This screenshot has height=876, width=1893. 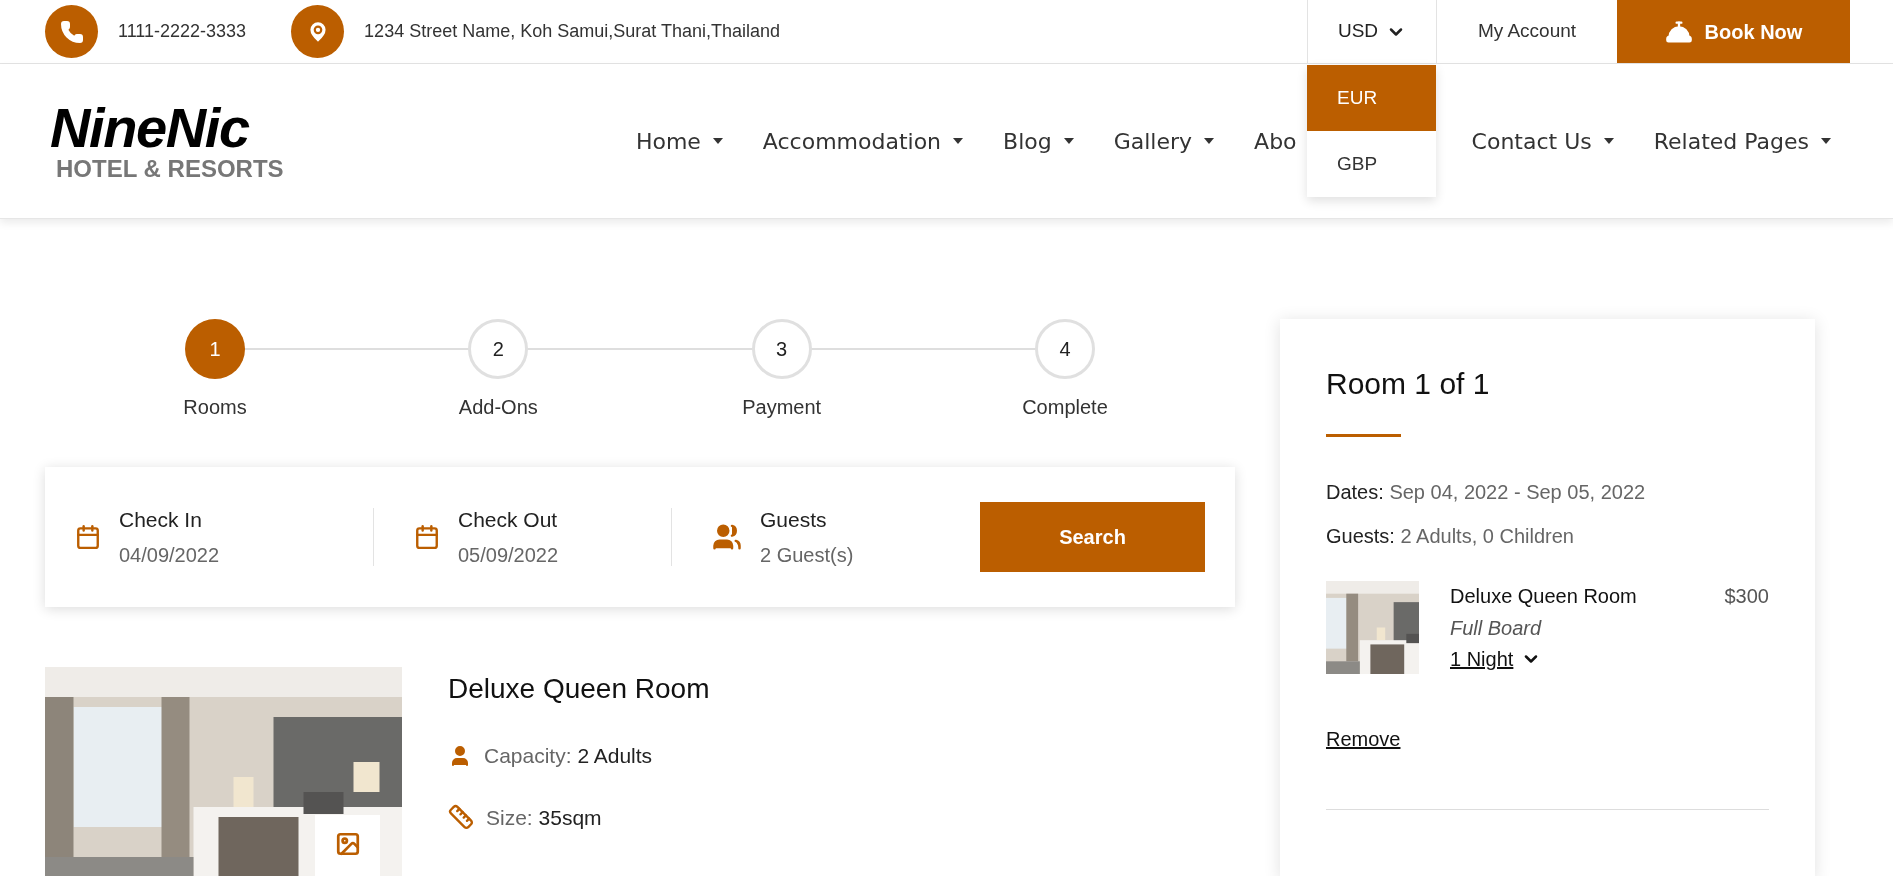 I want to click on address-text: 1234 Street Name, Koh Samui,Surat Thani,Thailand, so click(x=572, y=31).